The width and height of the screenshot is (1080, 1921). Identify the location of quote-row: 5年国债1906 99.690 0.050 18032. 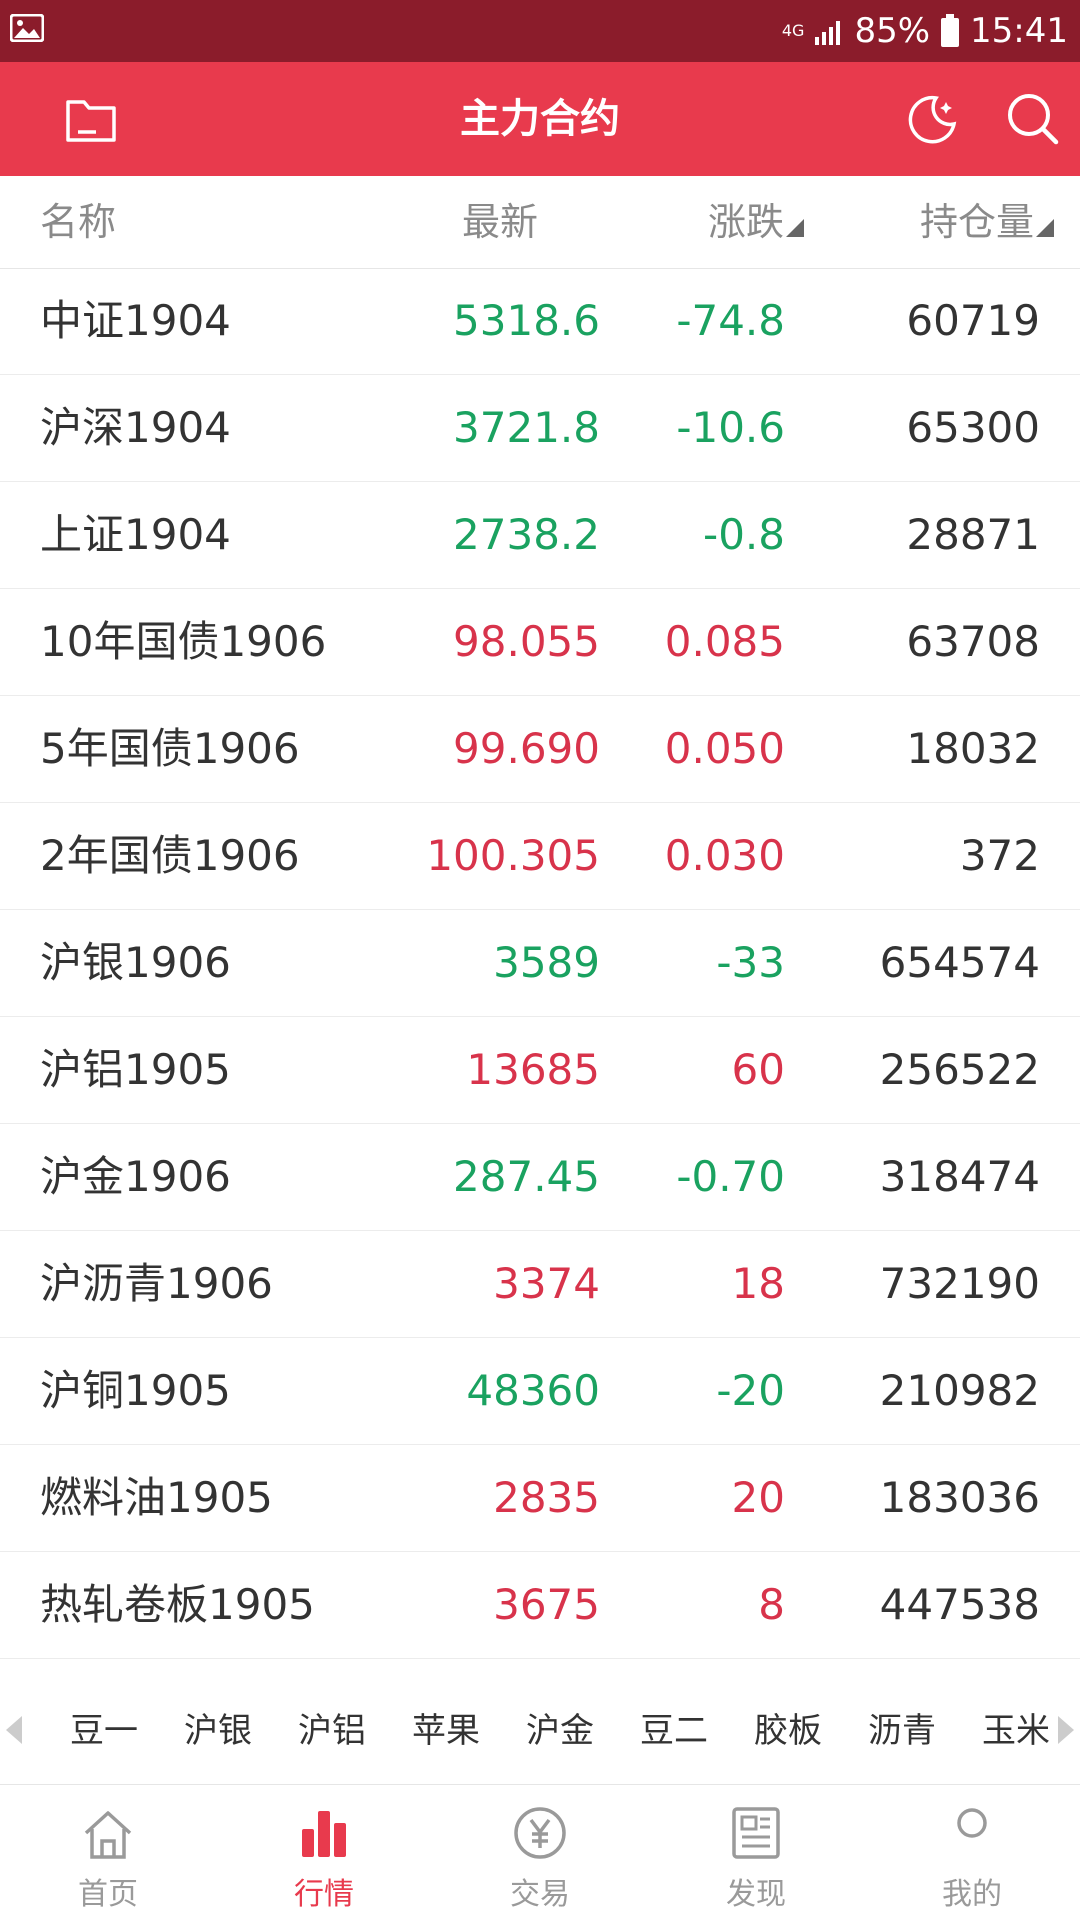
(540, 749).